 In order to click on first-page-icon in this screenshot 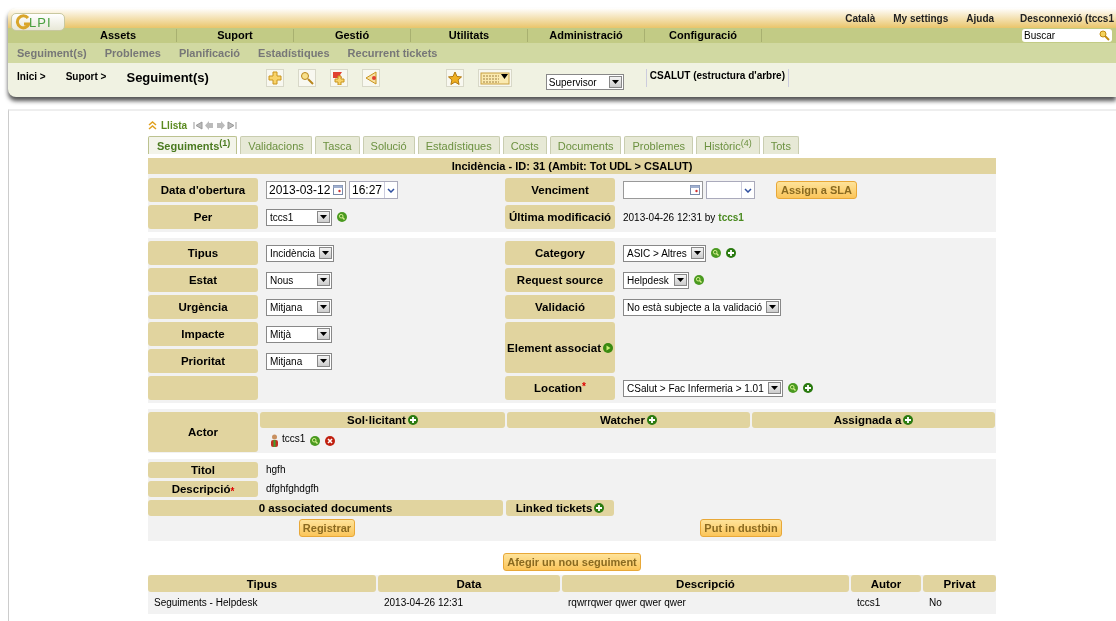, I will do `click(198, 125)`.